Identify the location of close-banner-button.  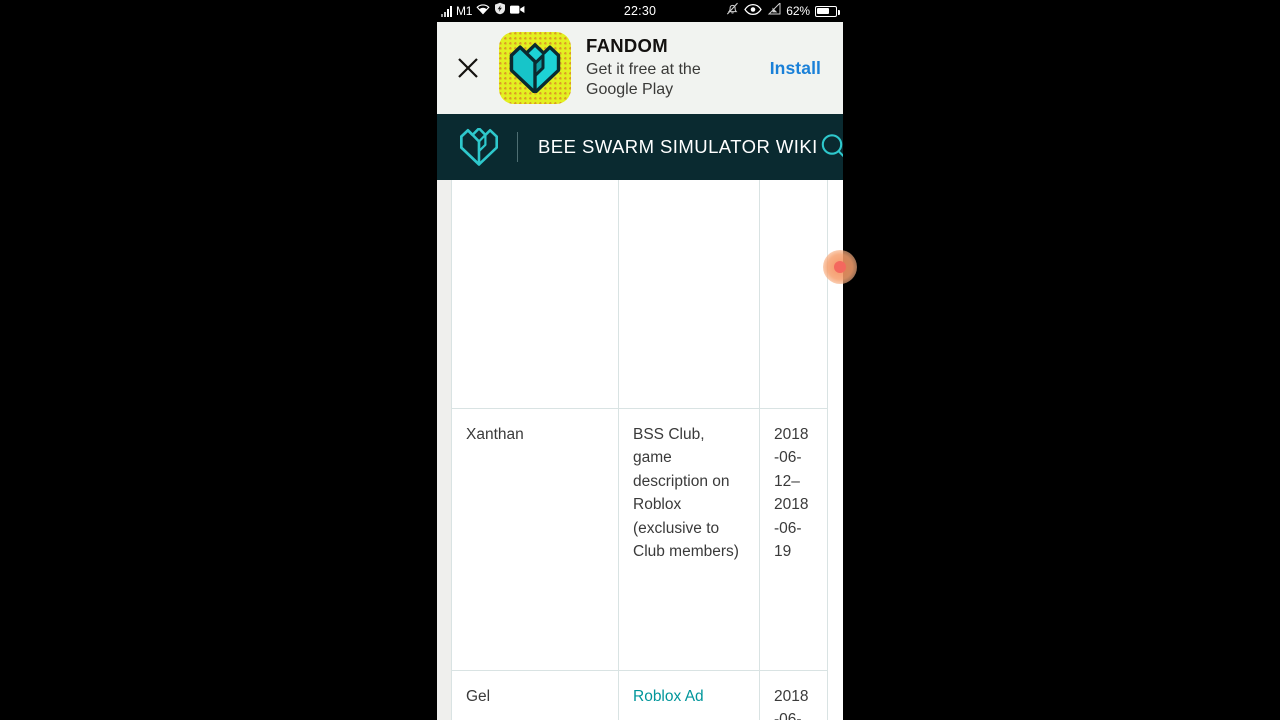
(468, 68).